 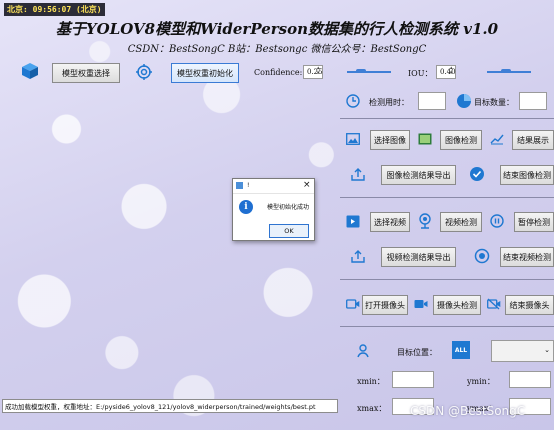 What do you see at coordinates (464, 101) in the screenshot?
I see `pie-chart-icon` at bounding box center [464, 101].